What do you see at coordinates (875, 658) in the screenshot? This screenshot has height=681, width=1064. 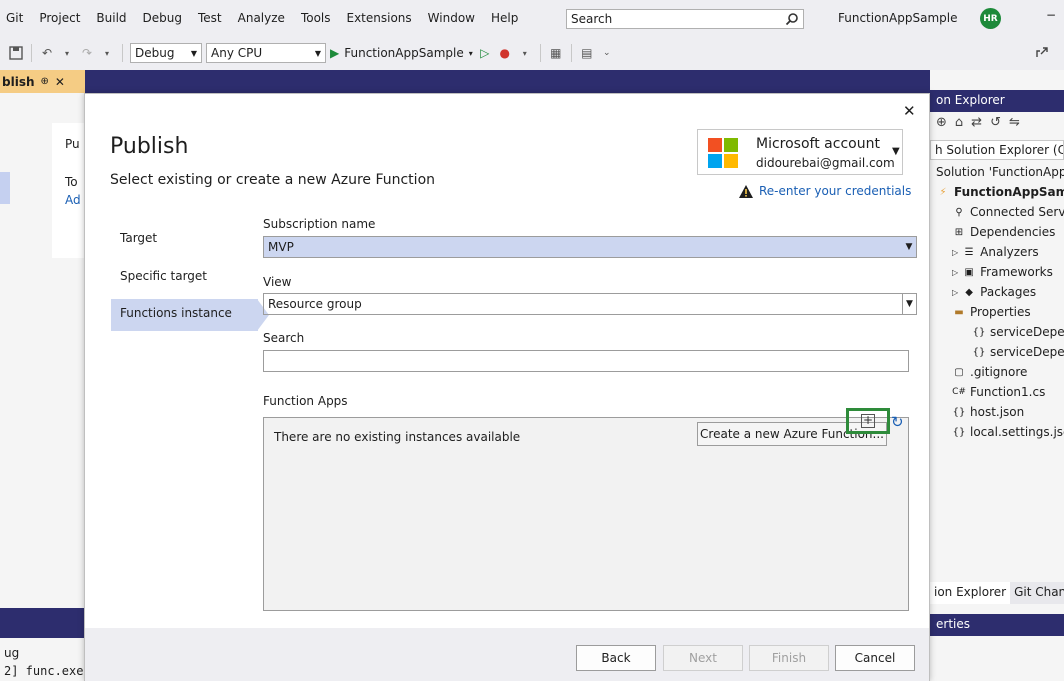 I see `cancel-button: Cancel` at bounding box center [875, 658].